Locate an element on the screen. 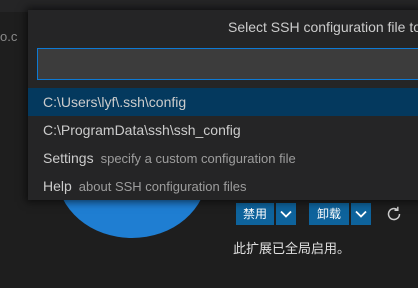 The height and width of the screenshot is (288, 418). sync-icon is located at coordinates (394, 214).